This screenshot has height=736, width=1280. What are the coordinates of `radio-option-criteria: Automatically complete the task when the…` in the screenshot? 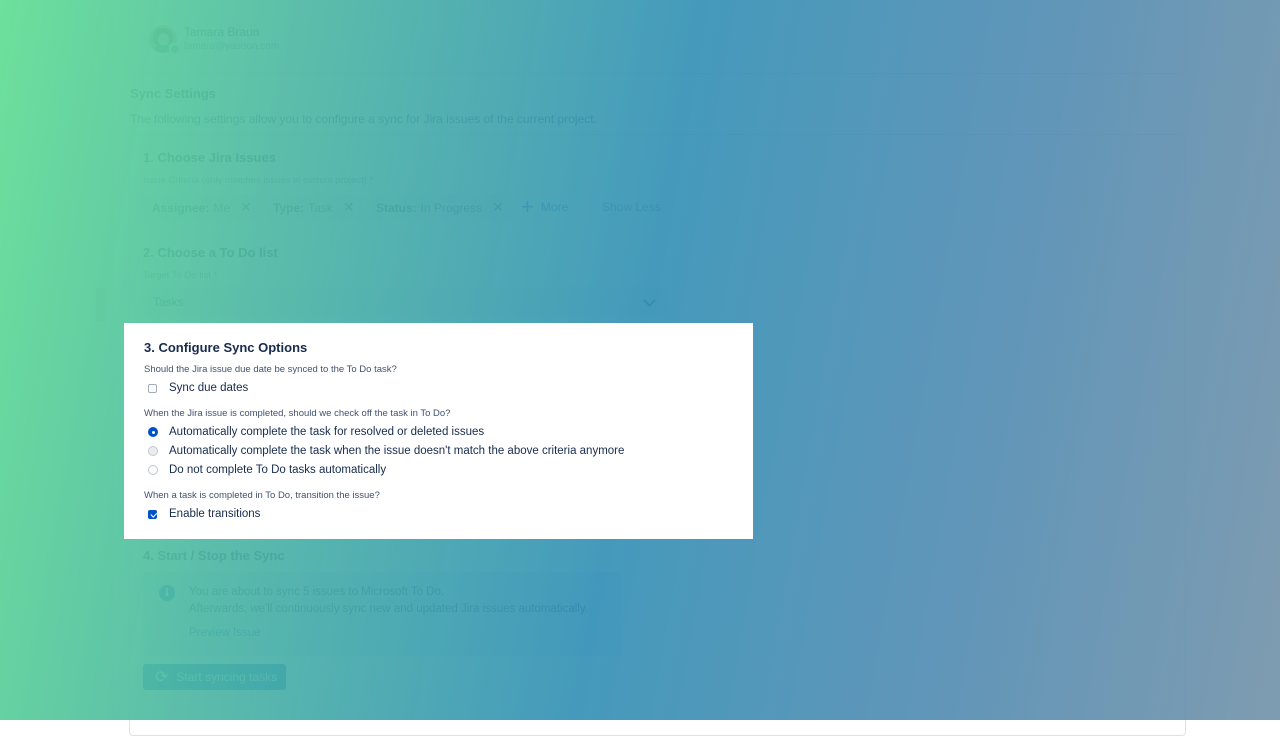 It's located at (386, 451).